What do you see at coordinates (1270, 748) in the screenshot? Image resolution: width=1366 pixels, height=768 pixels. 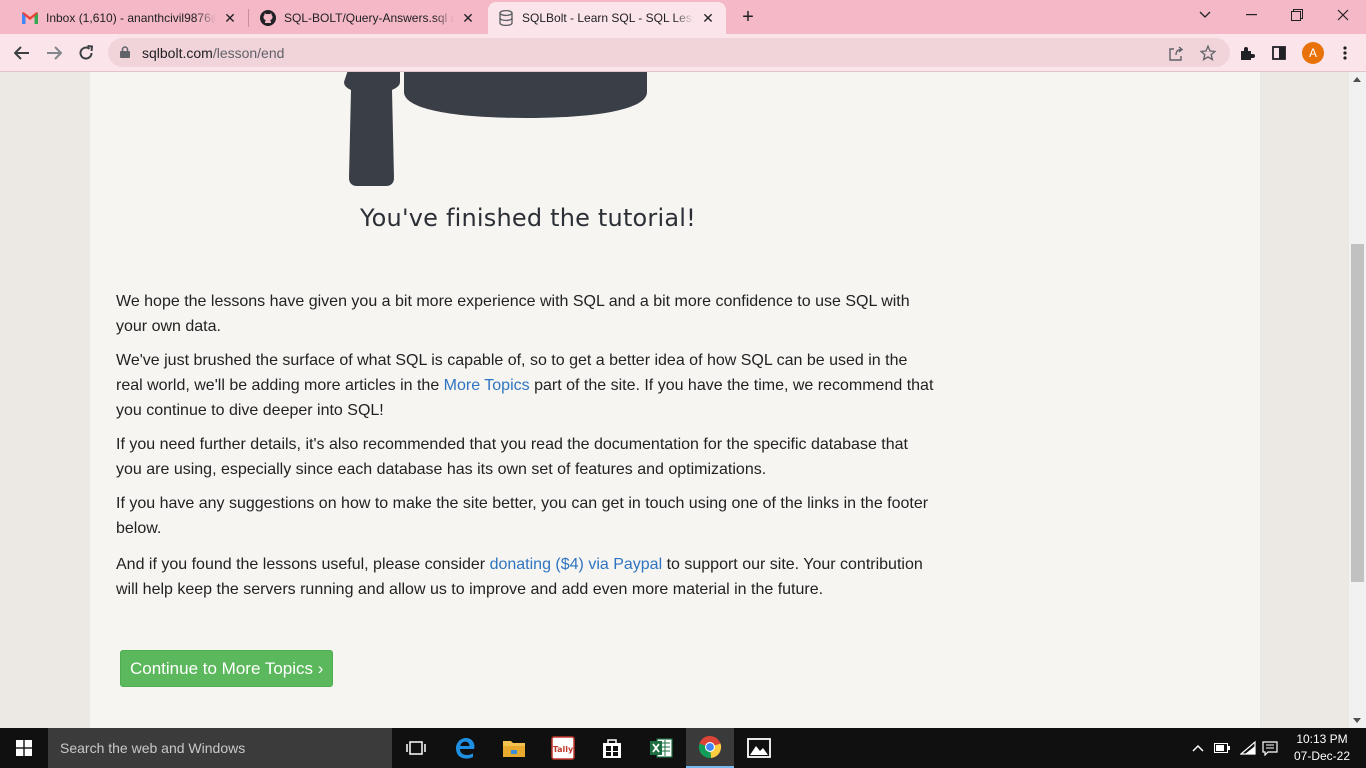 I see `notifications-icon` at bounding box center [1270, 748].